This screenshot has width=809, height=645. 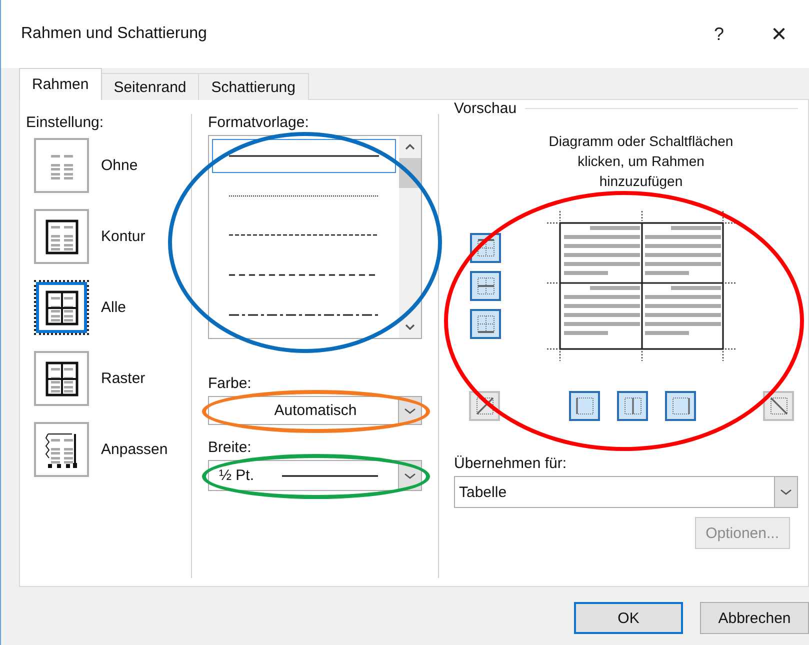 I want to click on scrollbar, so click(x=410, y=237).